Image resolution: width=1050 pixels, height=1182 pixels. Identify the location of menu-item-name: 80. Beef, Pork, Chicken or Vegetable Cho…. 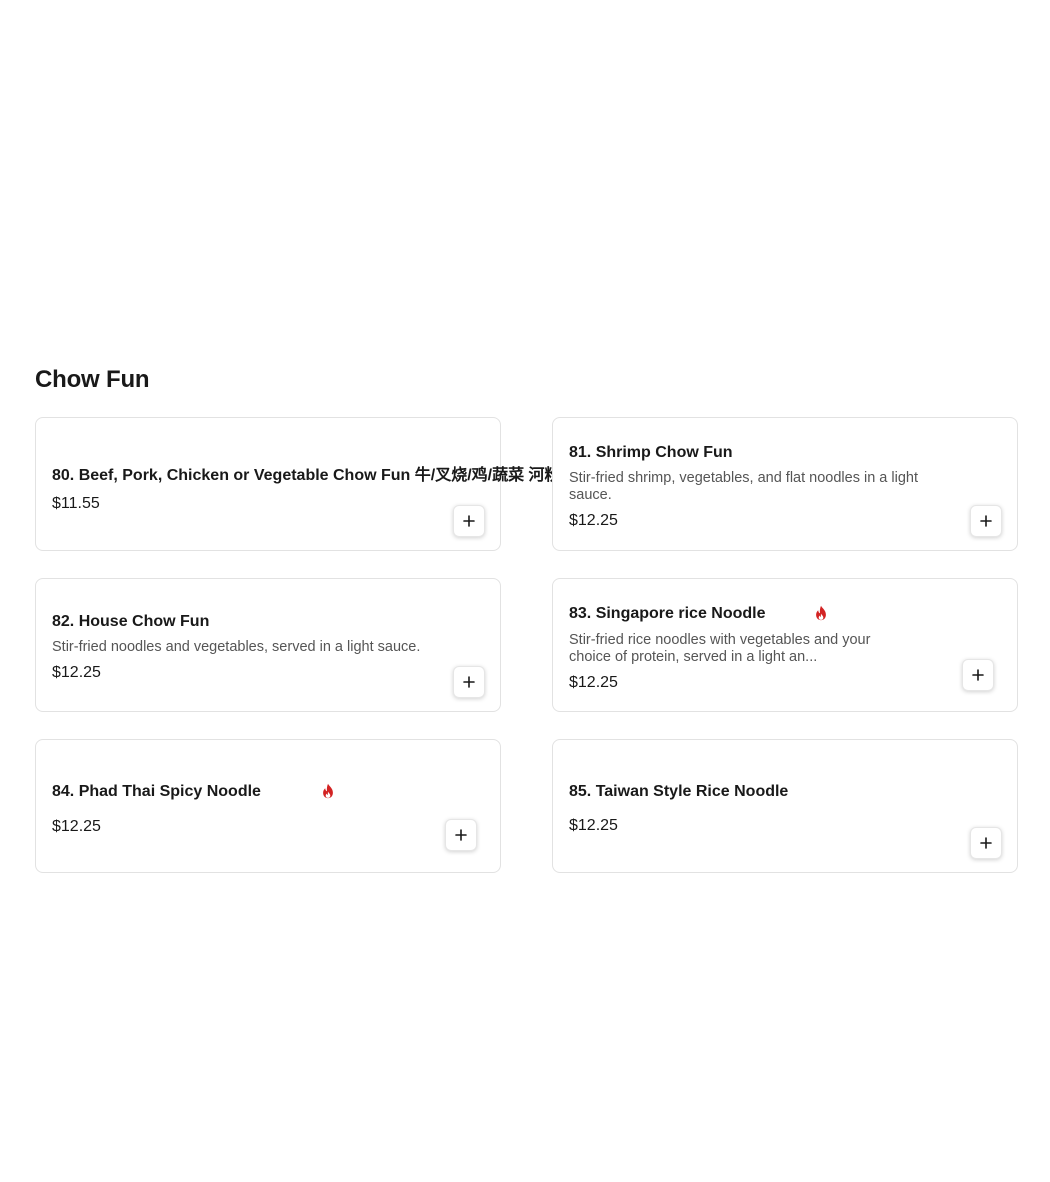
(306, 475).